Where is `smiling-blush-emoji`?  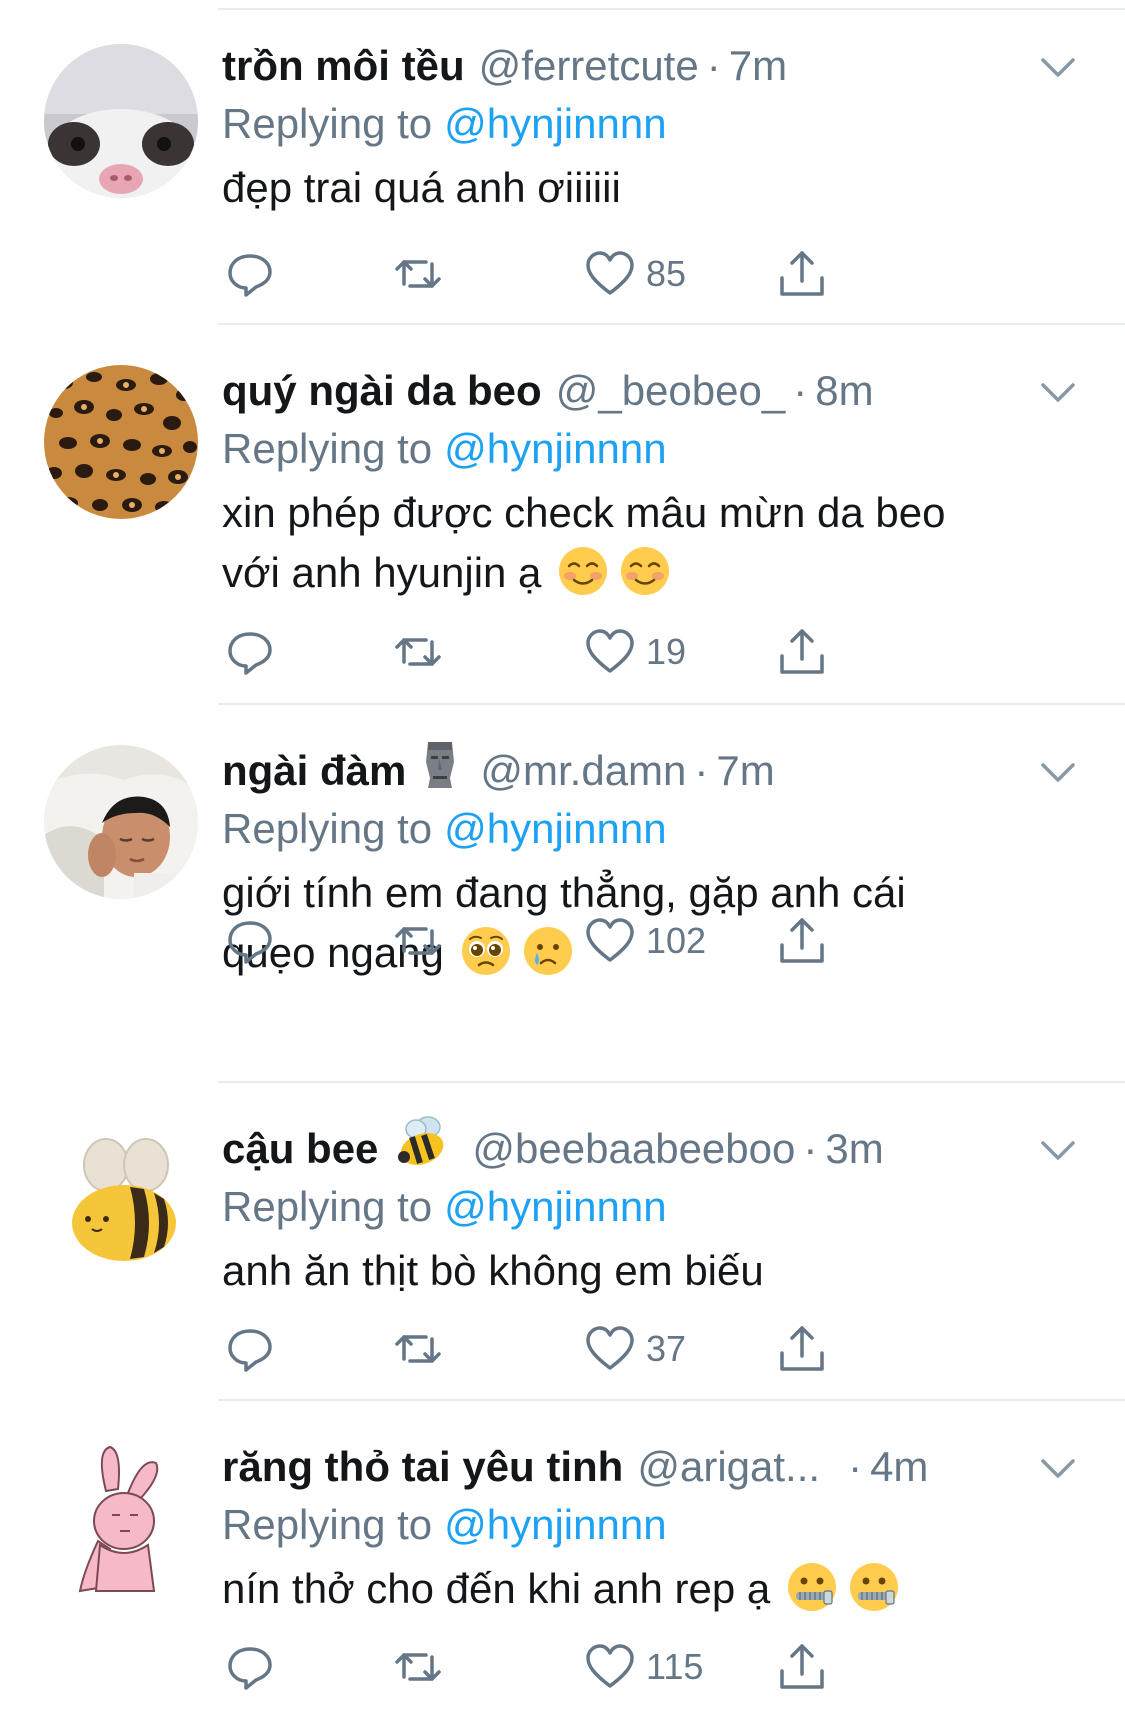 smiling-blush-emoji is located at coordinates (645, 571).